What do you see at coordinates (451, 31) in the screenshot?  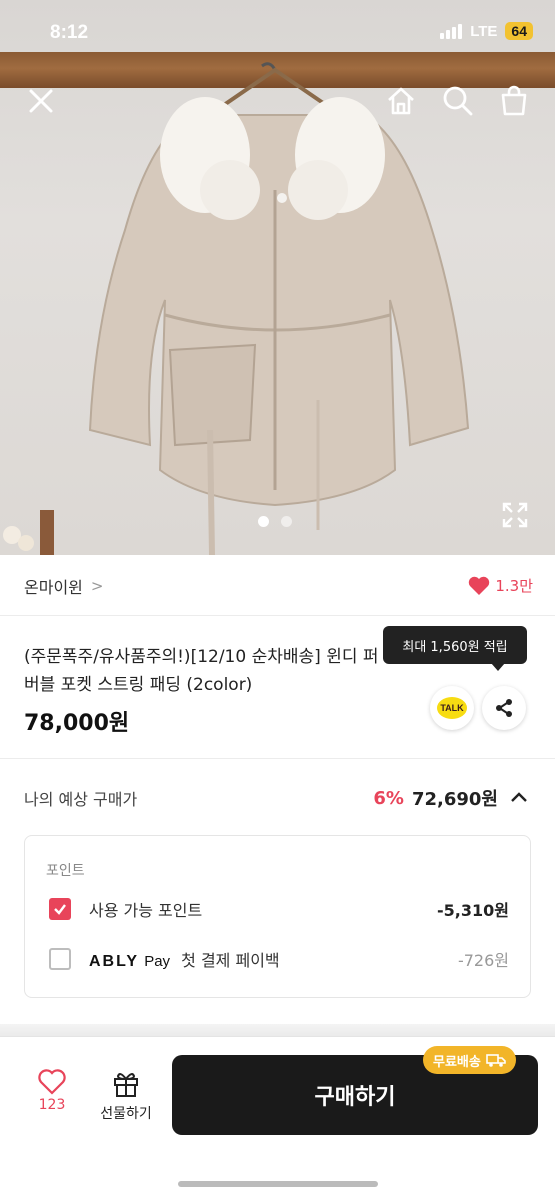 I see `signal-icon` at bounding box center [451, 31].